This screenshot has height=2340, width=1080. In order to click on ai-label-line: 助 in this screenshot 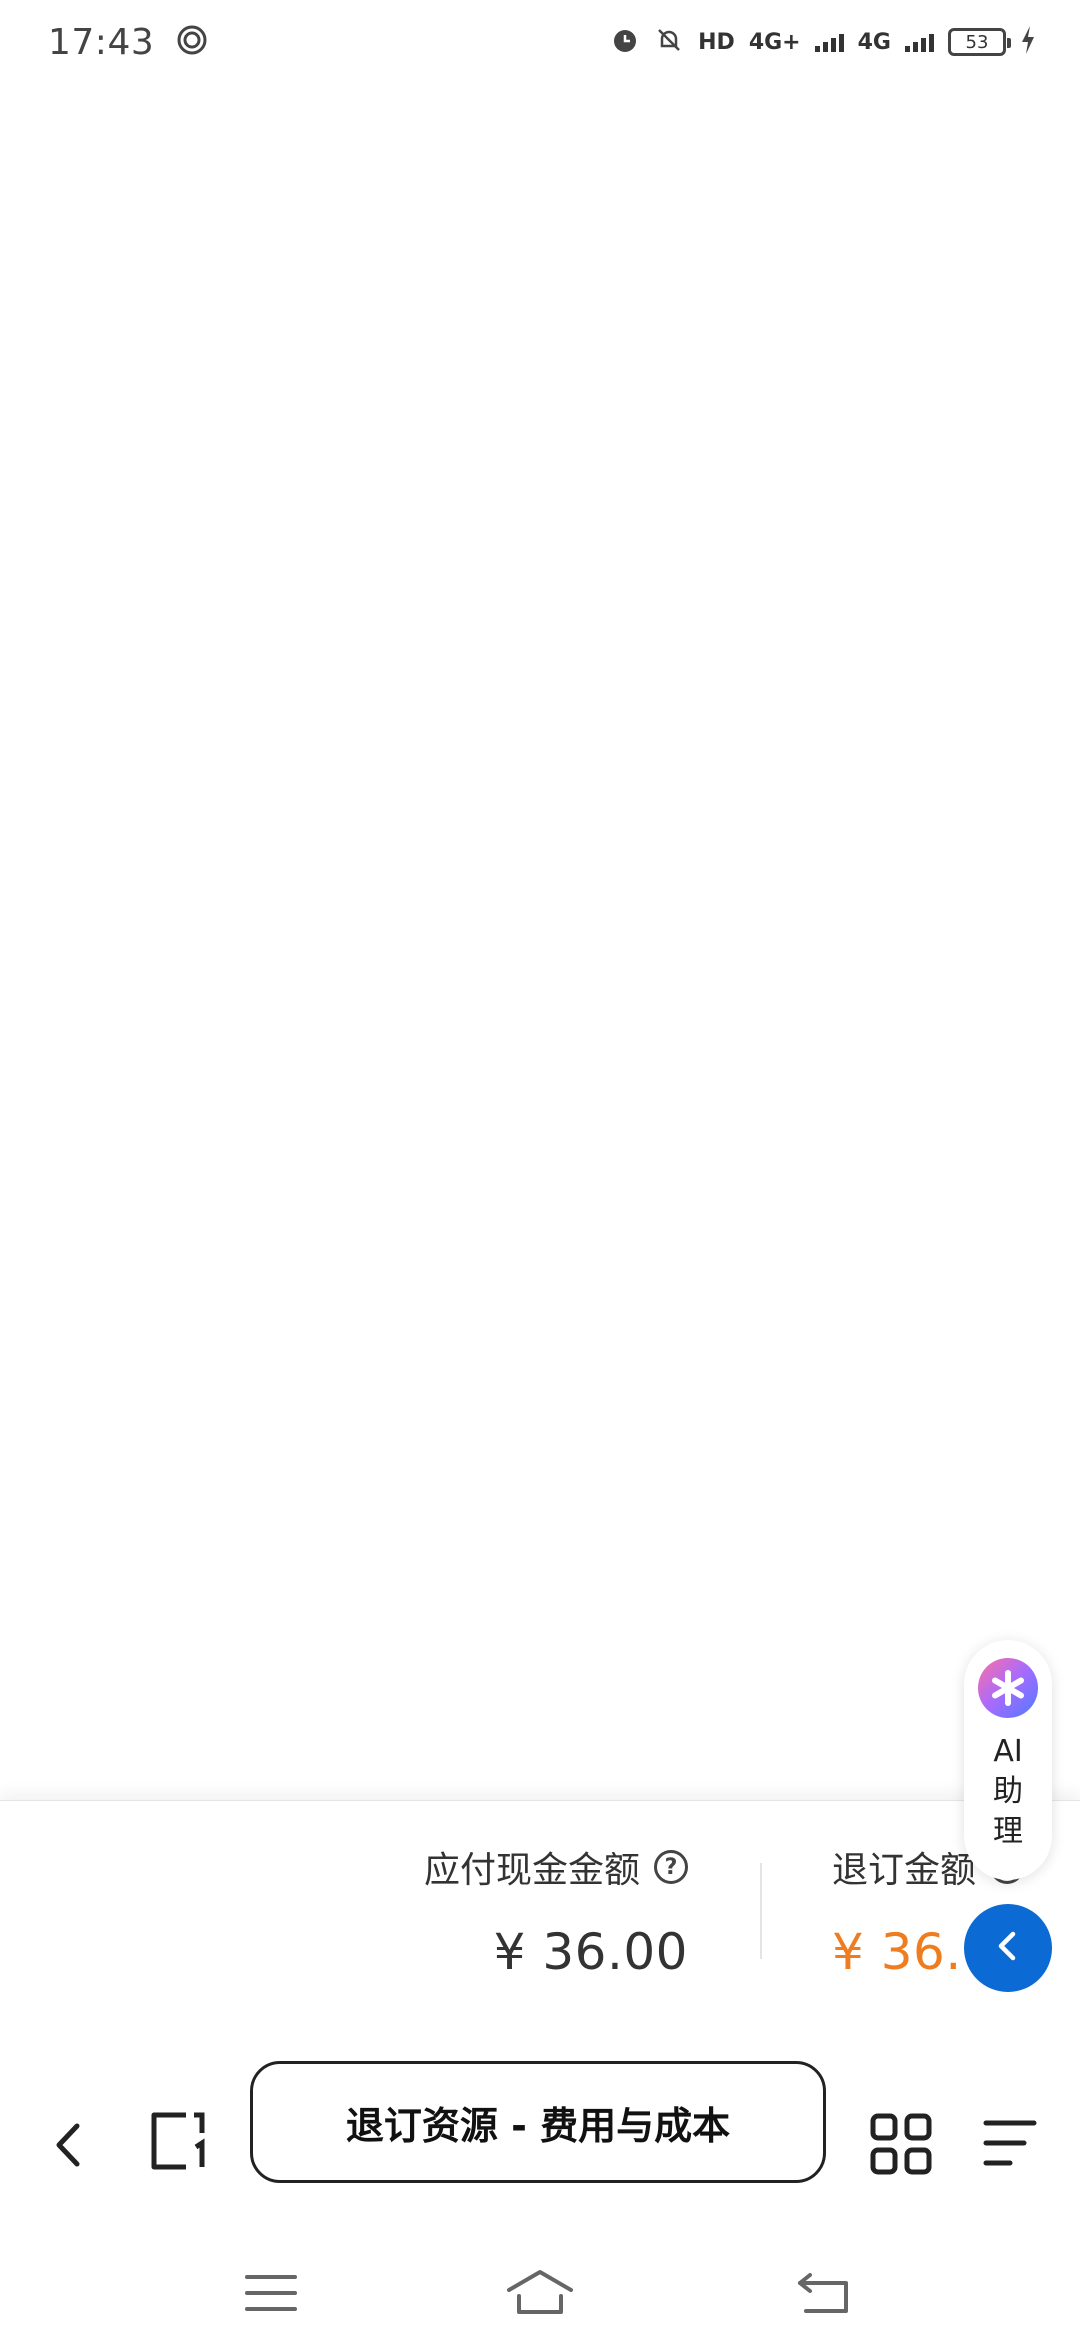, I will do `click(1008, 1791)`.